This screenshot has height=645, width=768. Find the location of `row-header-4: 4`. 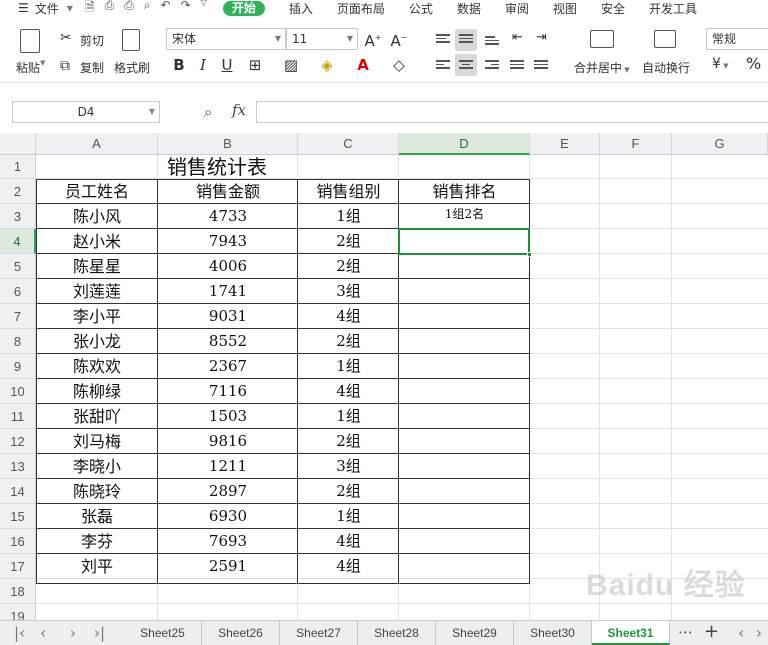

row-header-4: 4 is located at coordinates (18, 241).